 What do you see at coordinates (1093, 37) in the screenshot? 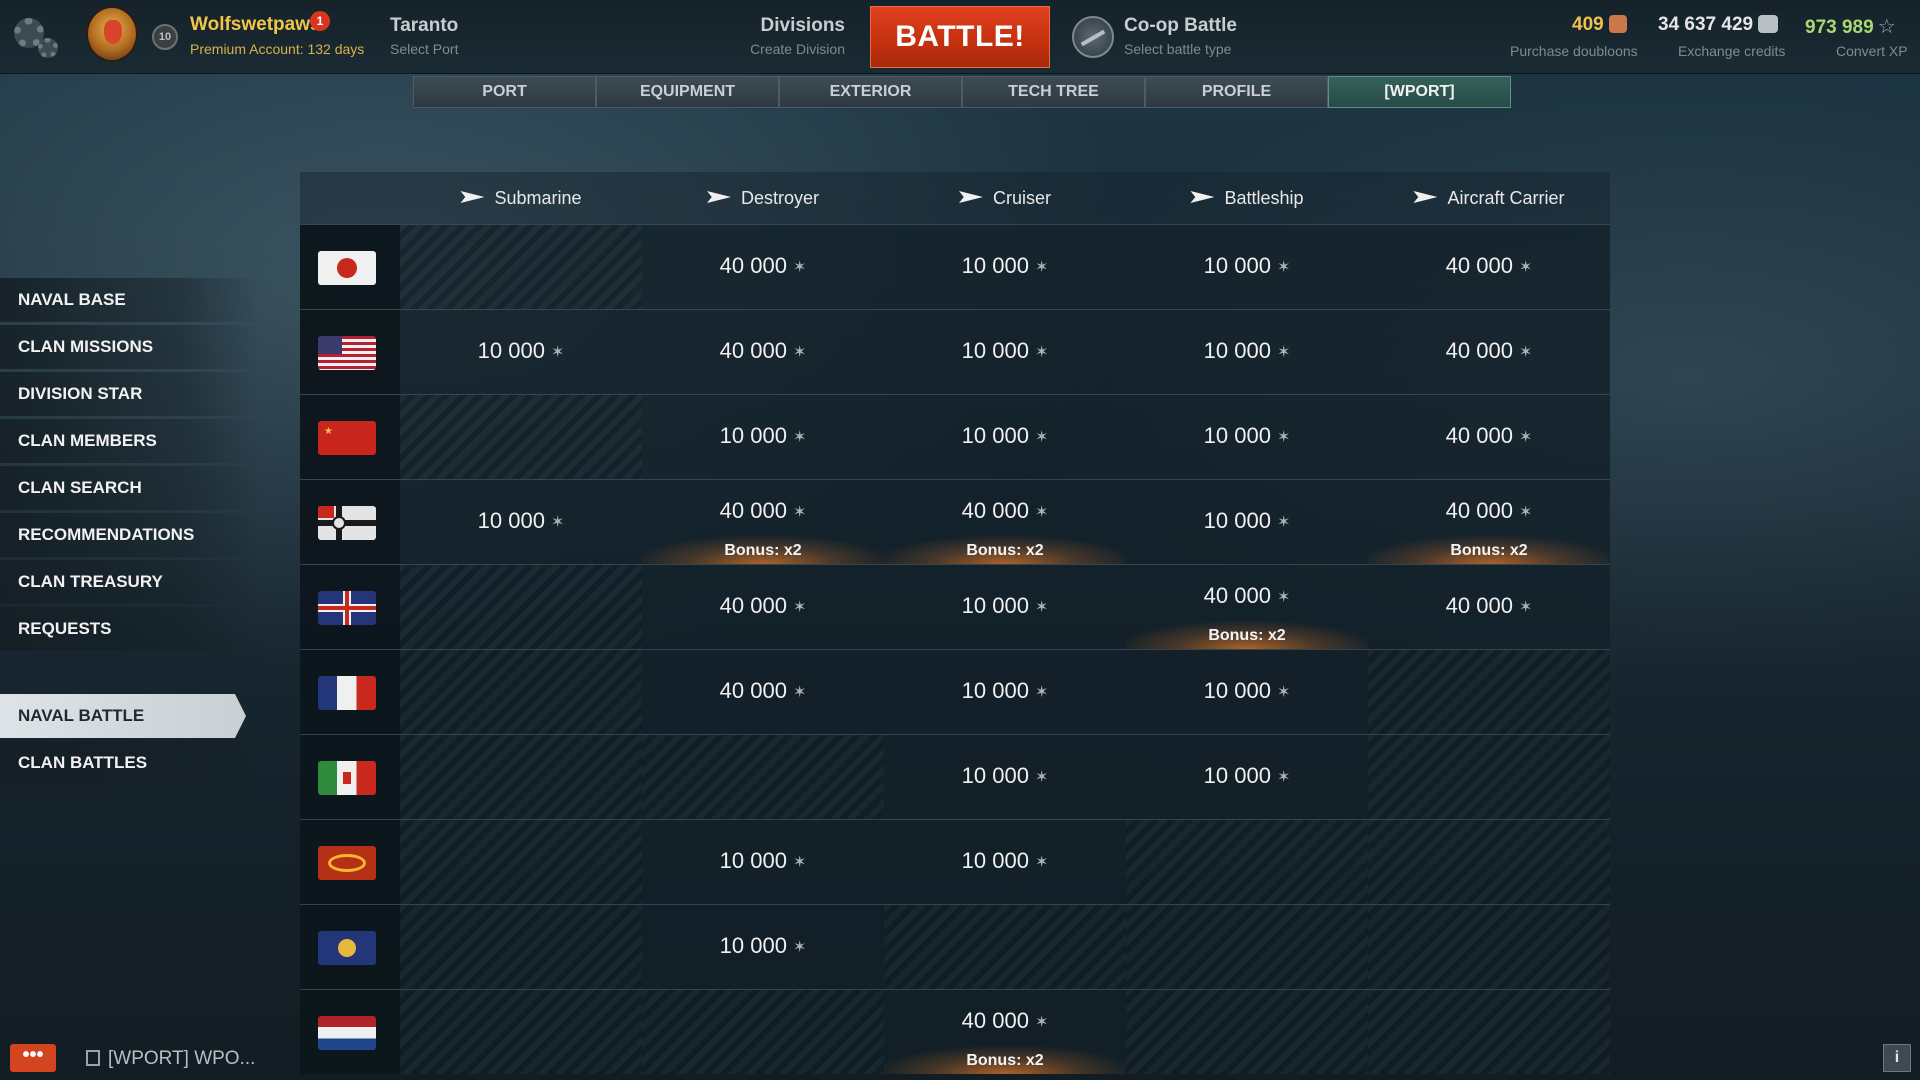
I see `battle-type-icon` at bounding box center [1093, 37].